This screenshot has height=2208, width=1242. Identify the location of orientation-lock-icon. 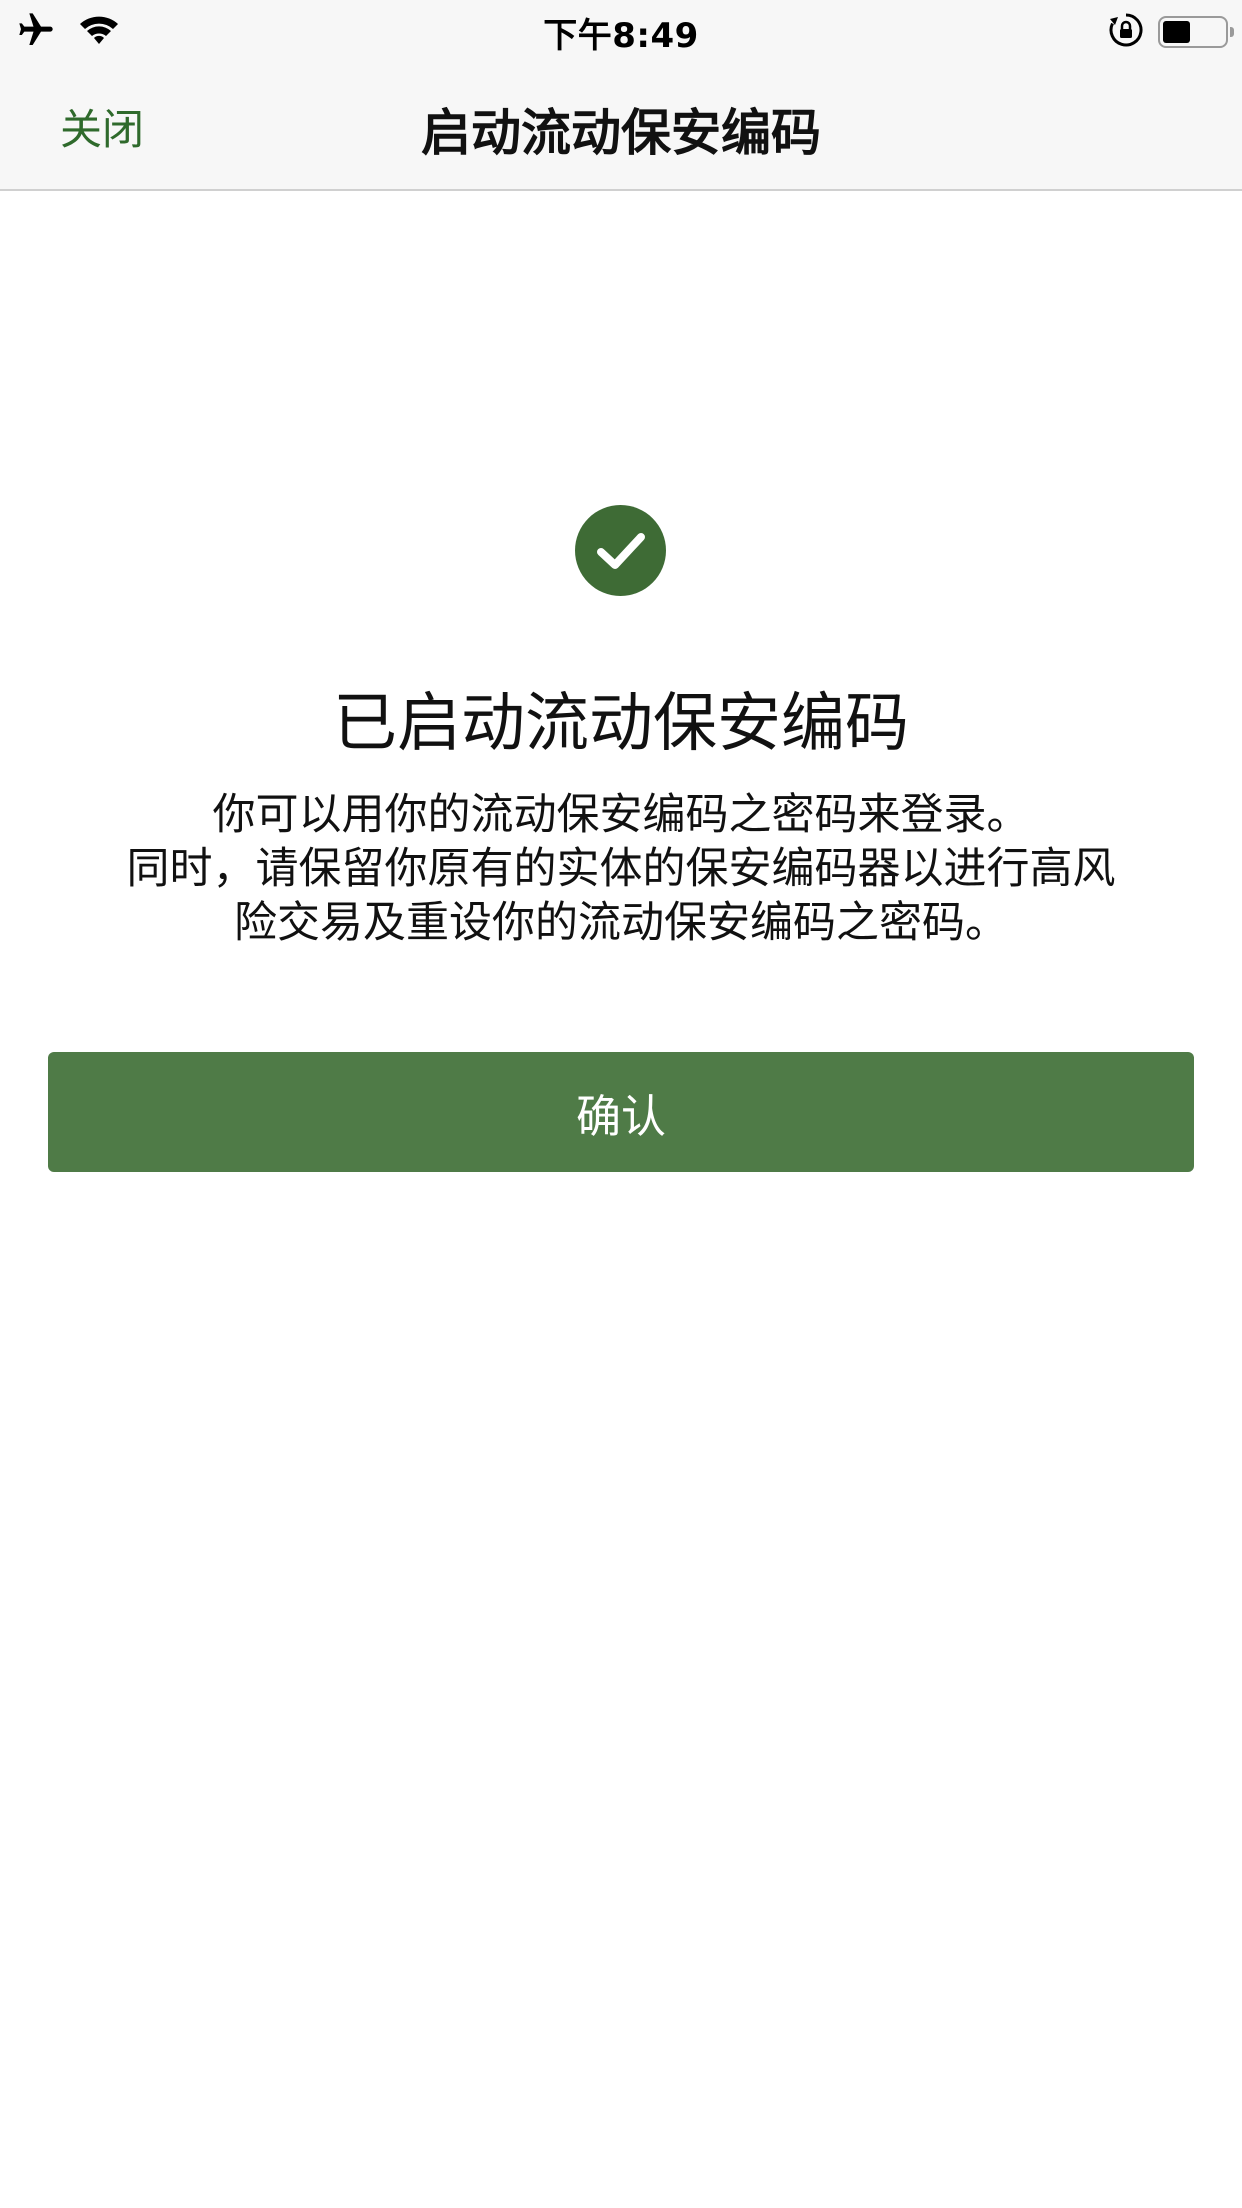
(1126, 32).